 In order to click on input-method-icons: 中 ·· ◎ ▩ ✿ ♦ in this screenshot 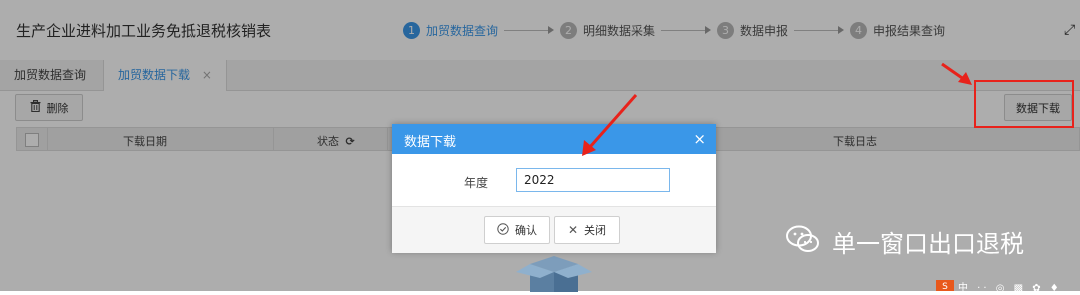, I will do `click(1010, 287)`.